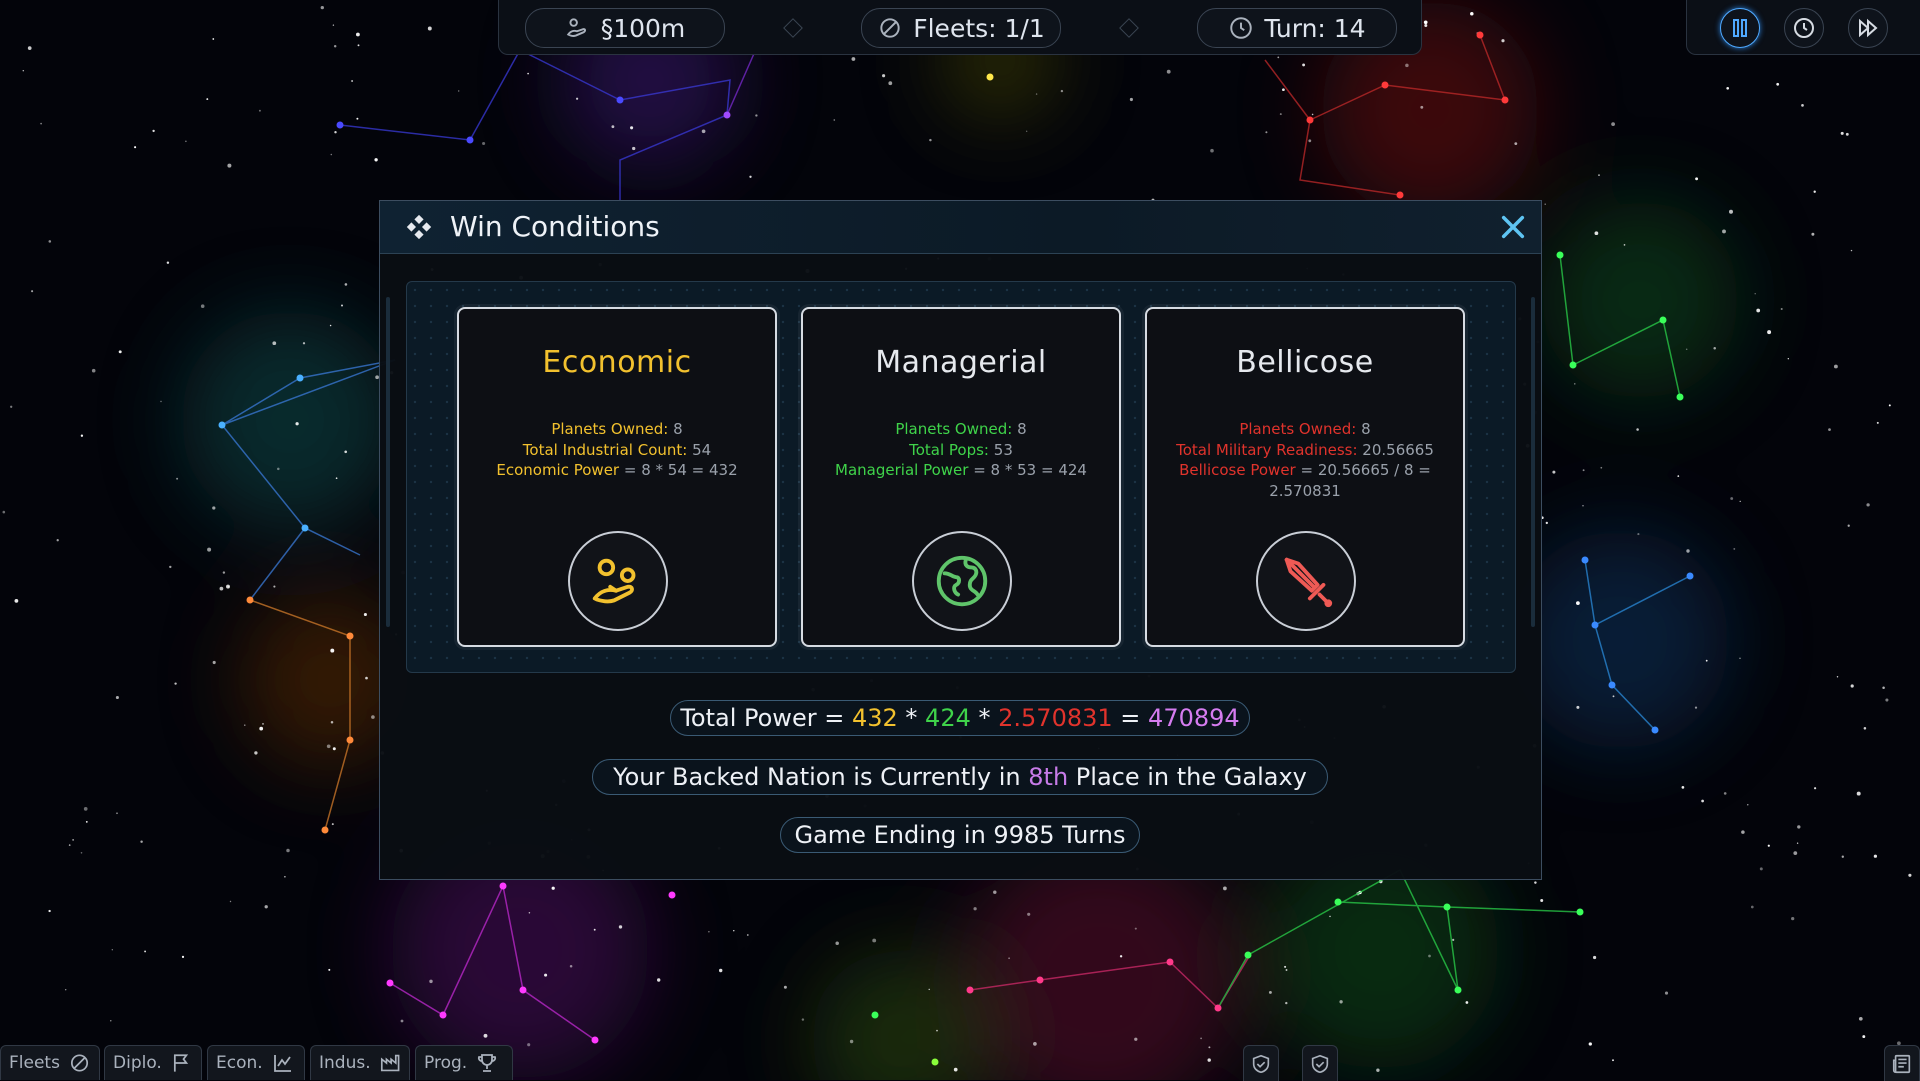 Image resolution: width=1920 pixels, height=1081 pixels. I want to click on close-icon, so click(1513, 227).